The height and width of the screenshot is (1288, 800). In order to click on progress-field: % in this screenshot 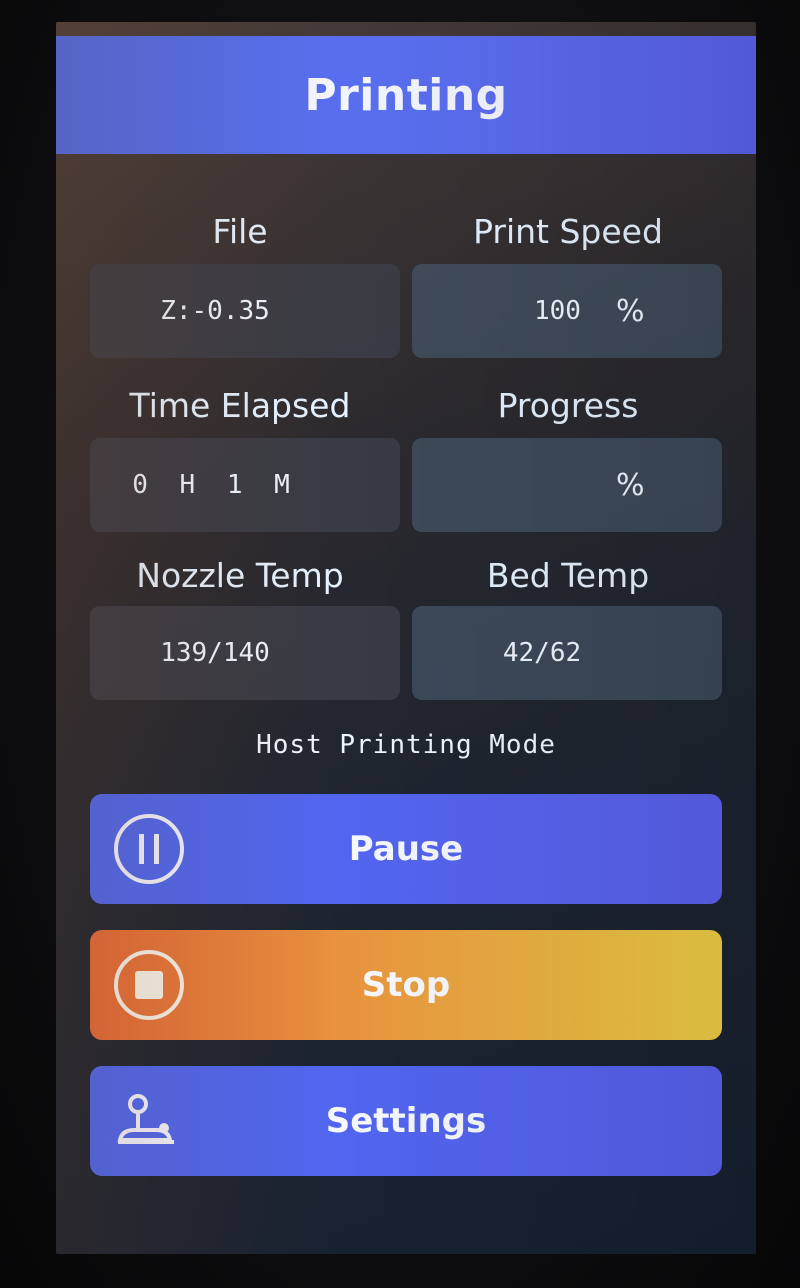, I will do `click(567, 485)`.